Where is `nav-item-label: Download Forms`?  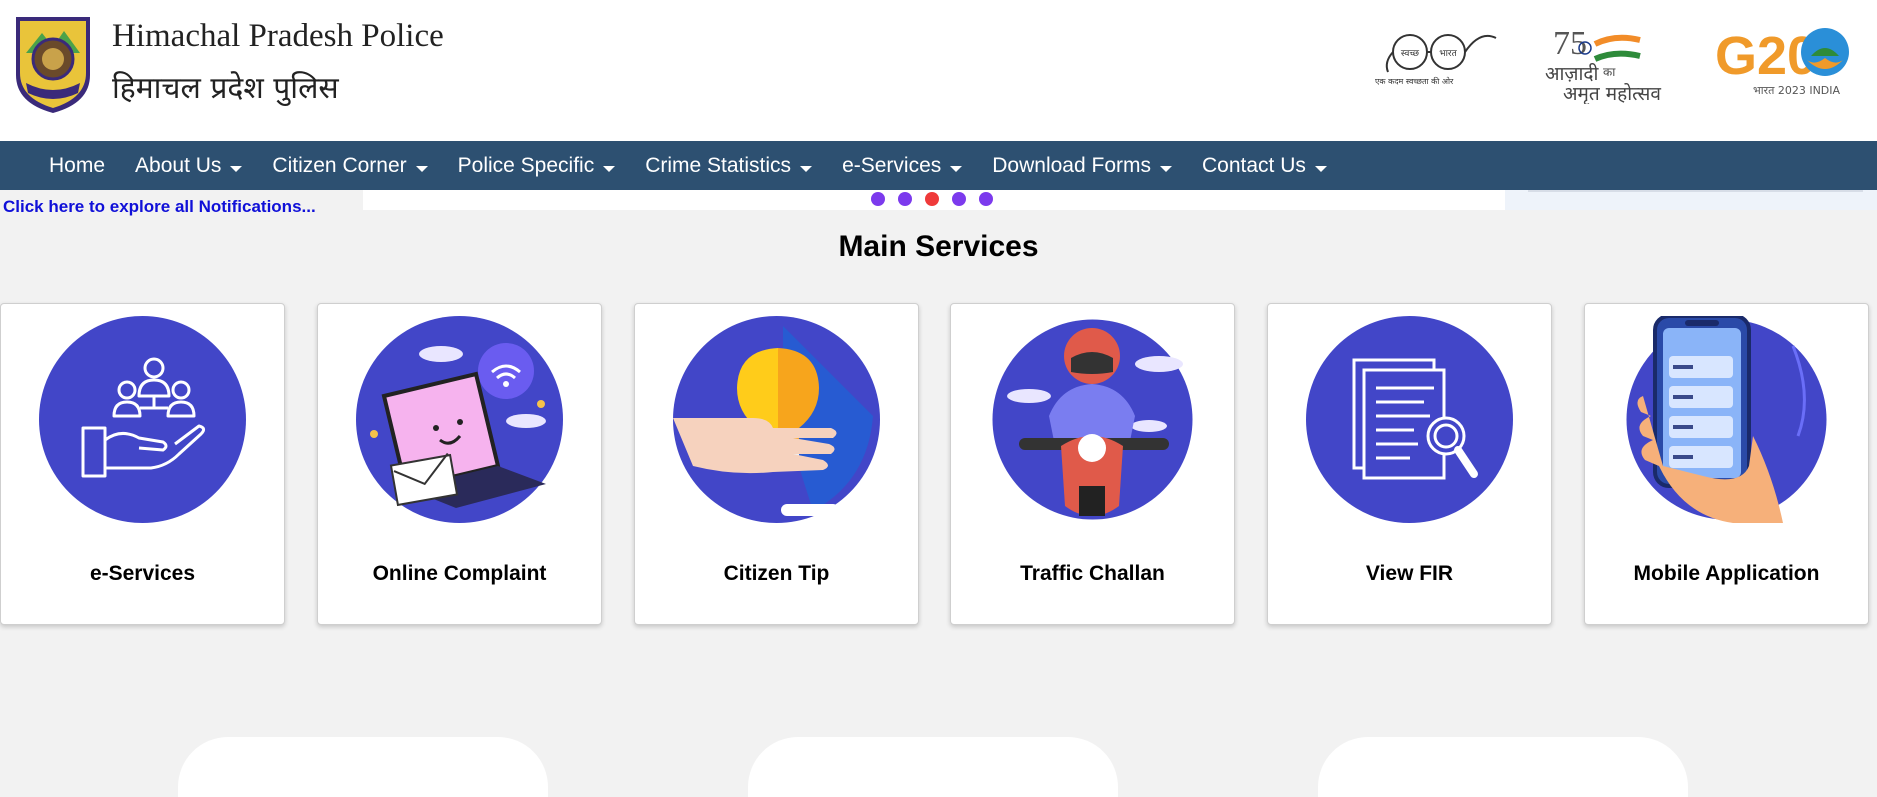
nav-item-label: Download Forms is located at coordinates (1071, 165).